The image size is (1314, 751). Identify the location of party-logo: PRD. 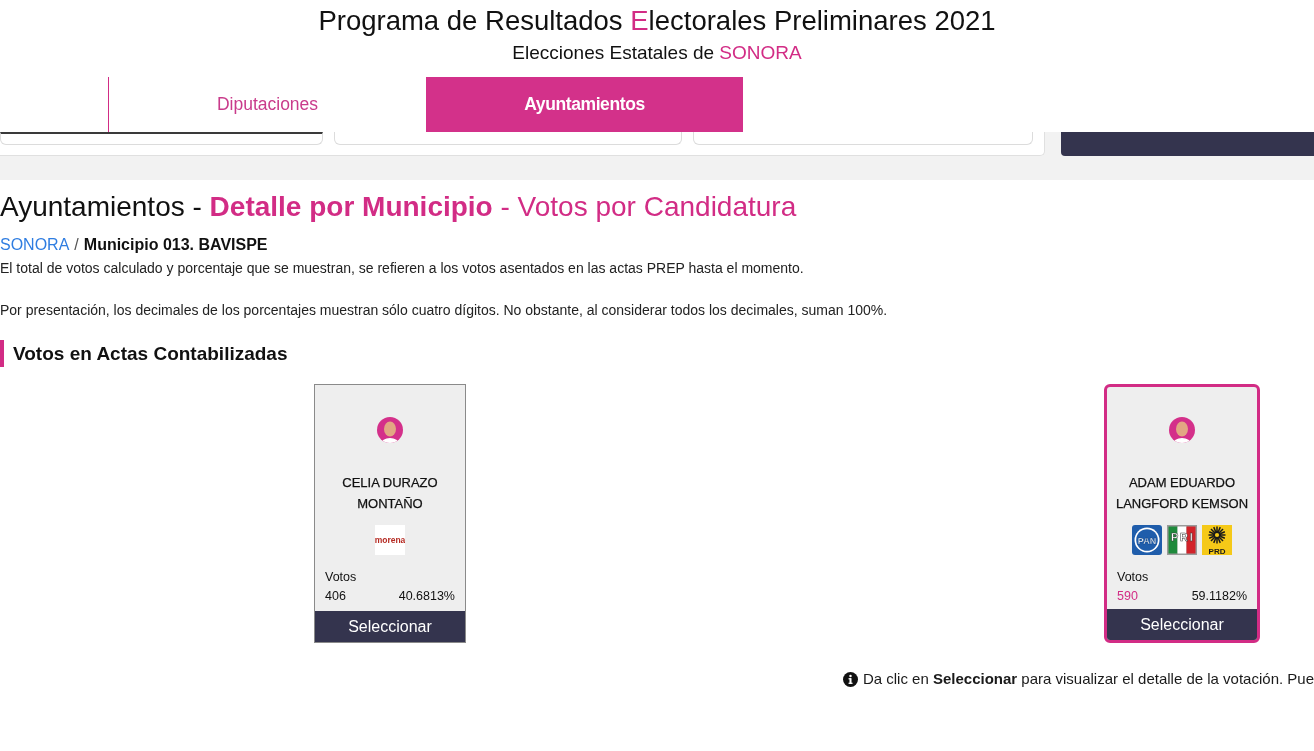
(1217, 540).